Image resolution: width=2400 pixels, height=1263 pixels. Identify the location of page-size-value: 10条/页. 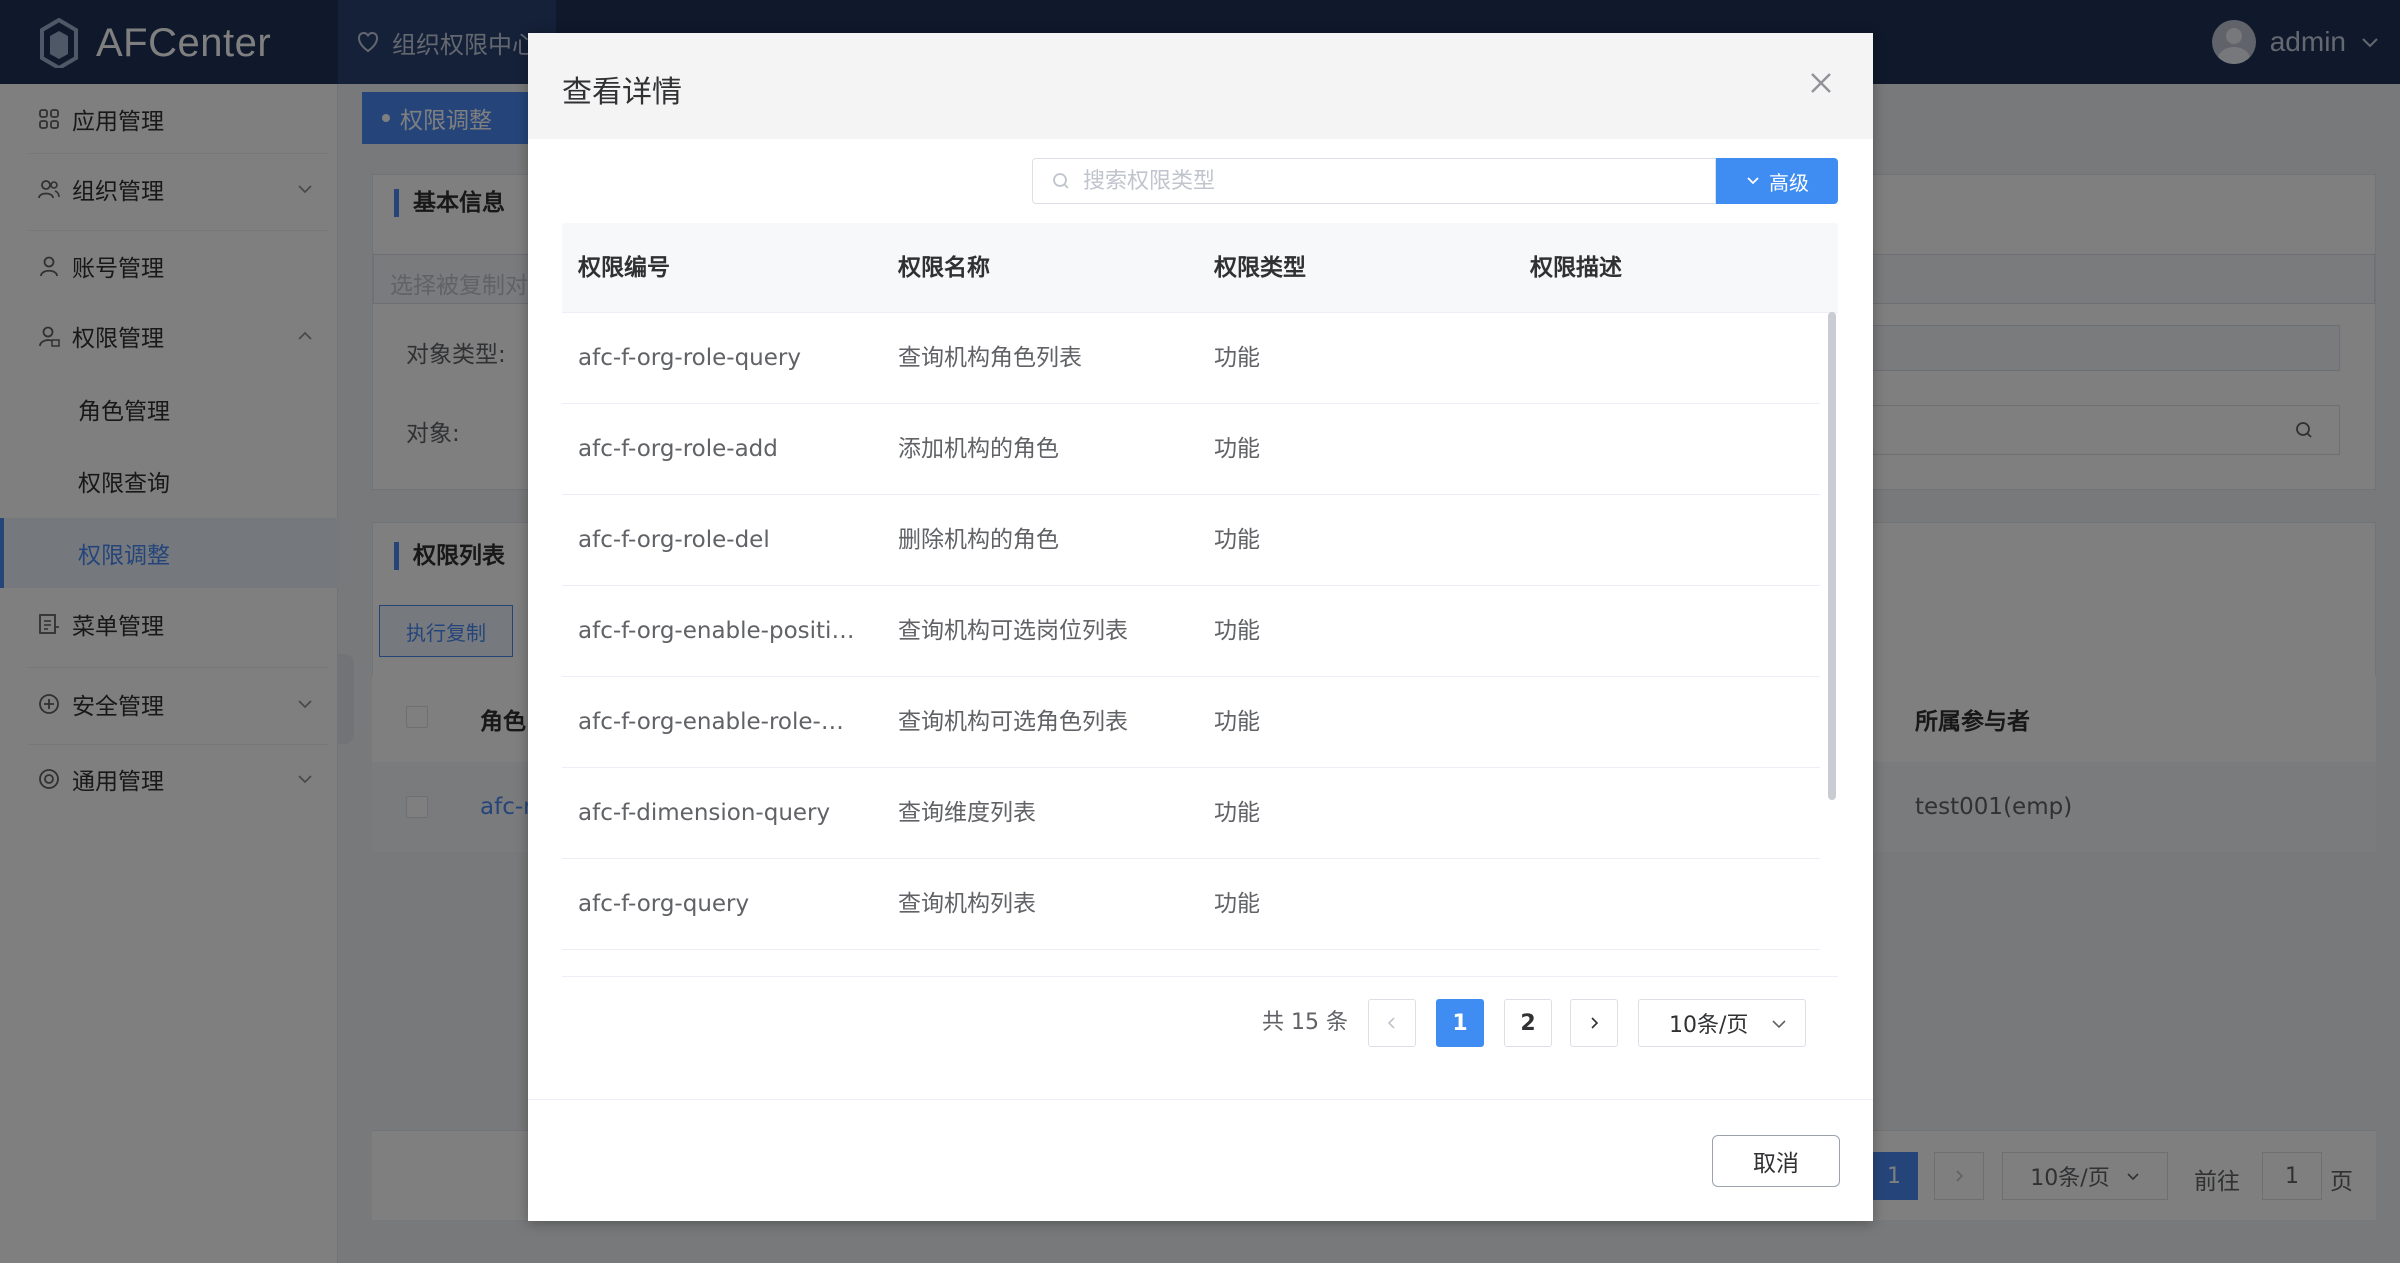
(1709, 1025).